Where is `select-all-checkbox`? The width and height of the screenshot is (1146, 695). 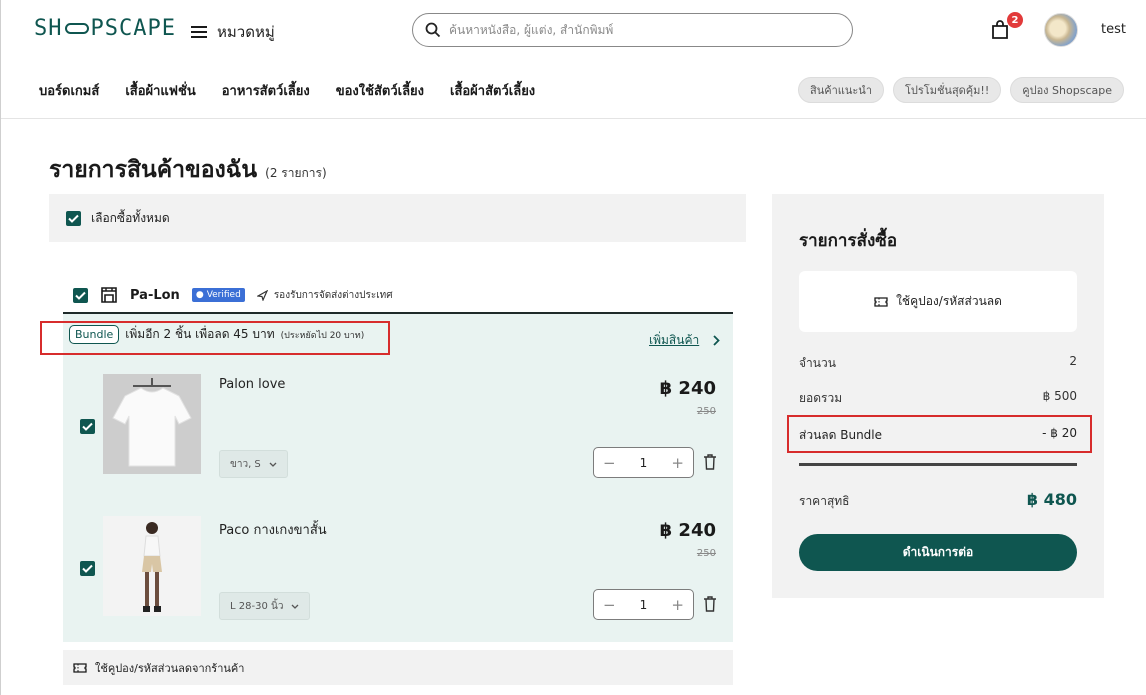
select-all-checkbox is located at coordinates (73, 218).